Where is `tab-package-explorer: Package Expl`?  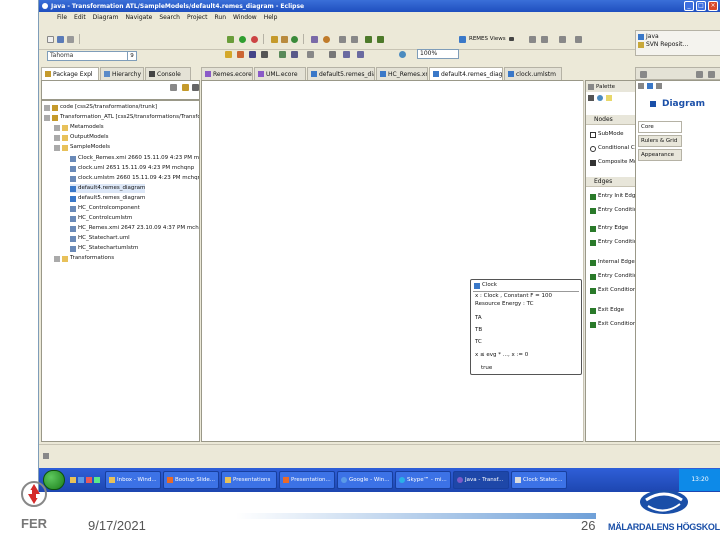
tab-package-explorer: Package Expl is located at coordinates (70, 73).